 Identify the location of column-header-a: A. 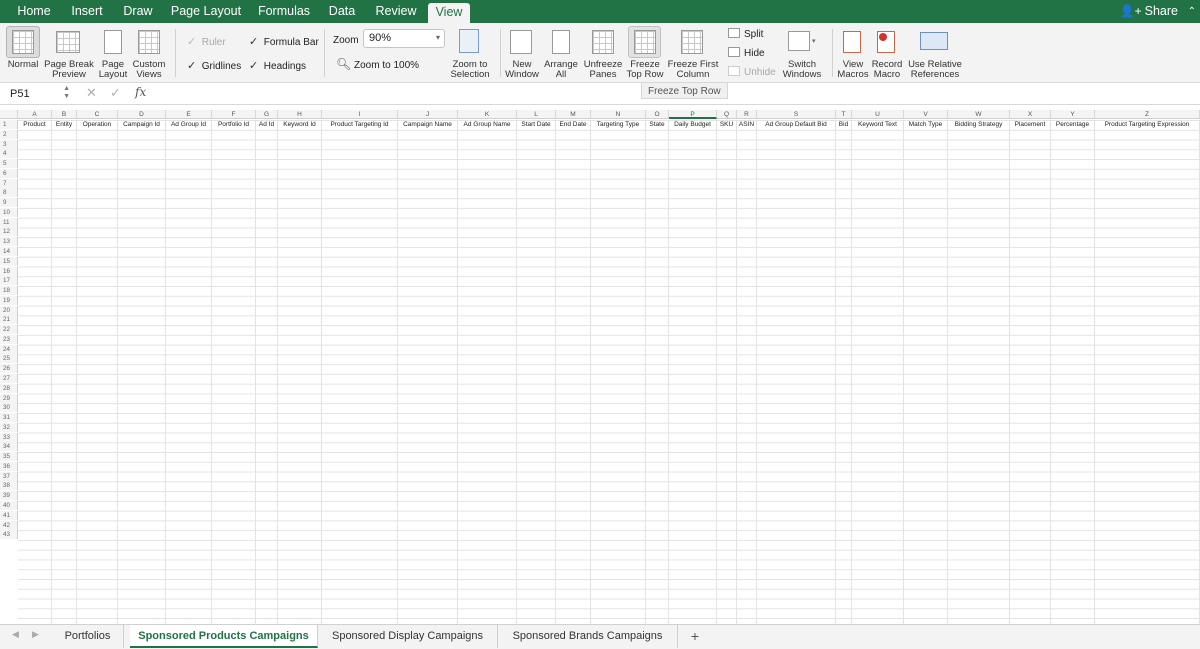
(35, 114).